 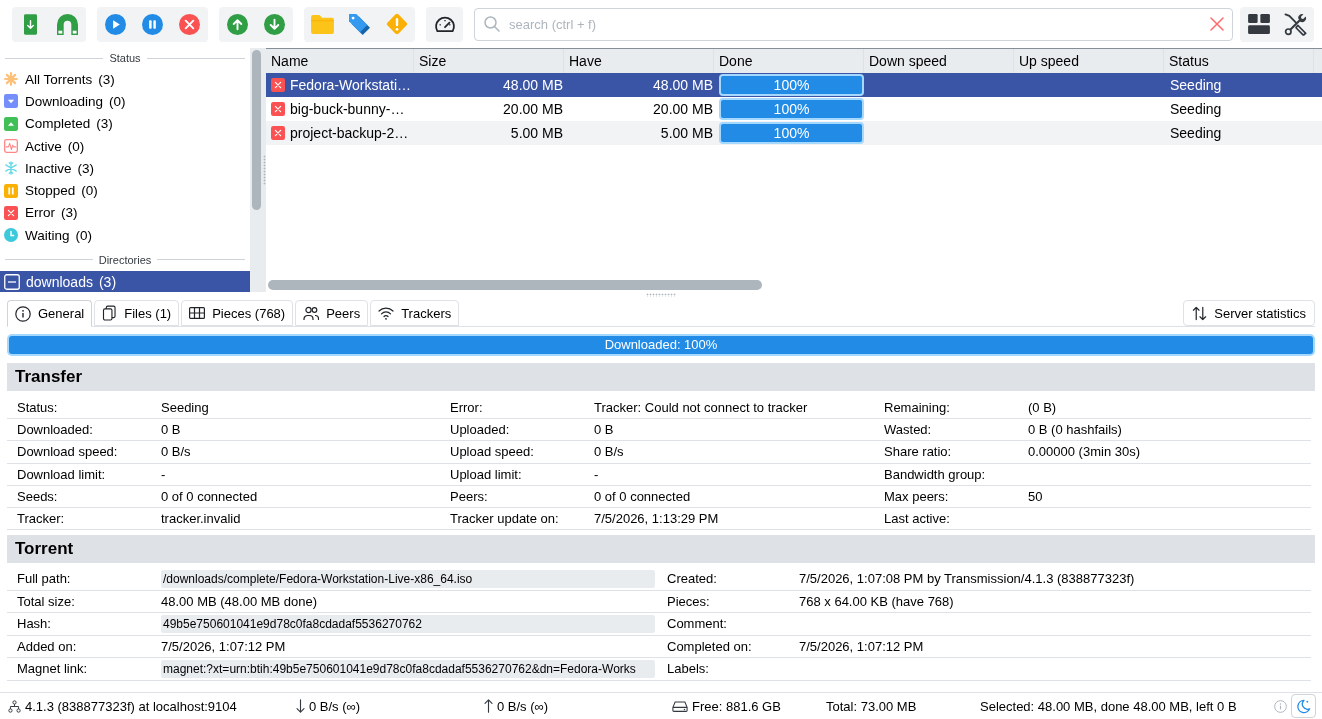 I want to click on move-down-button, so click(x=274, y=24).